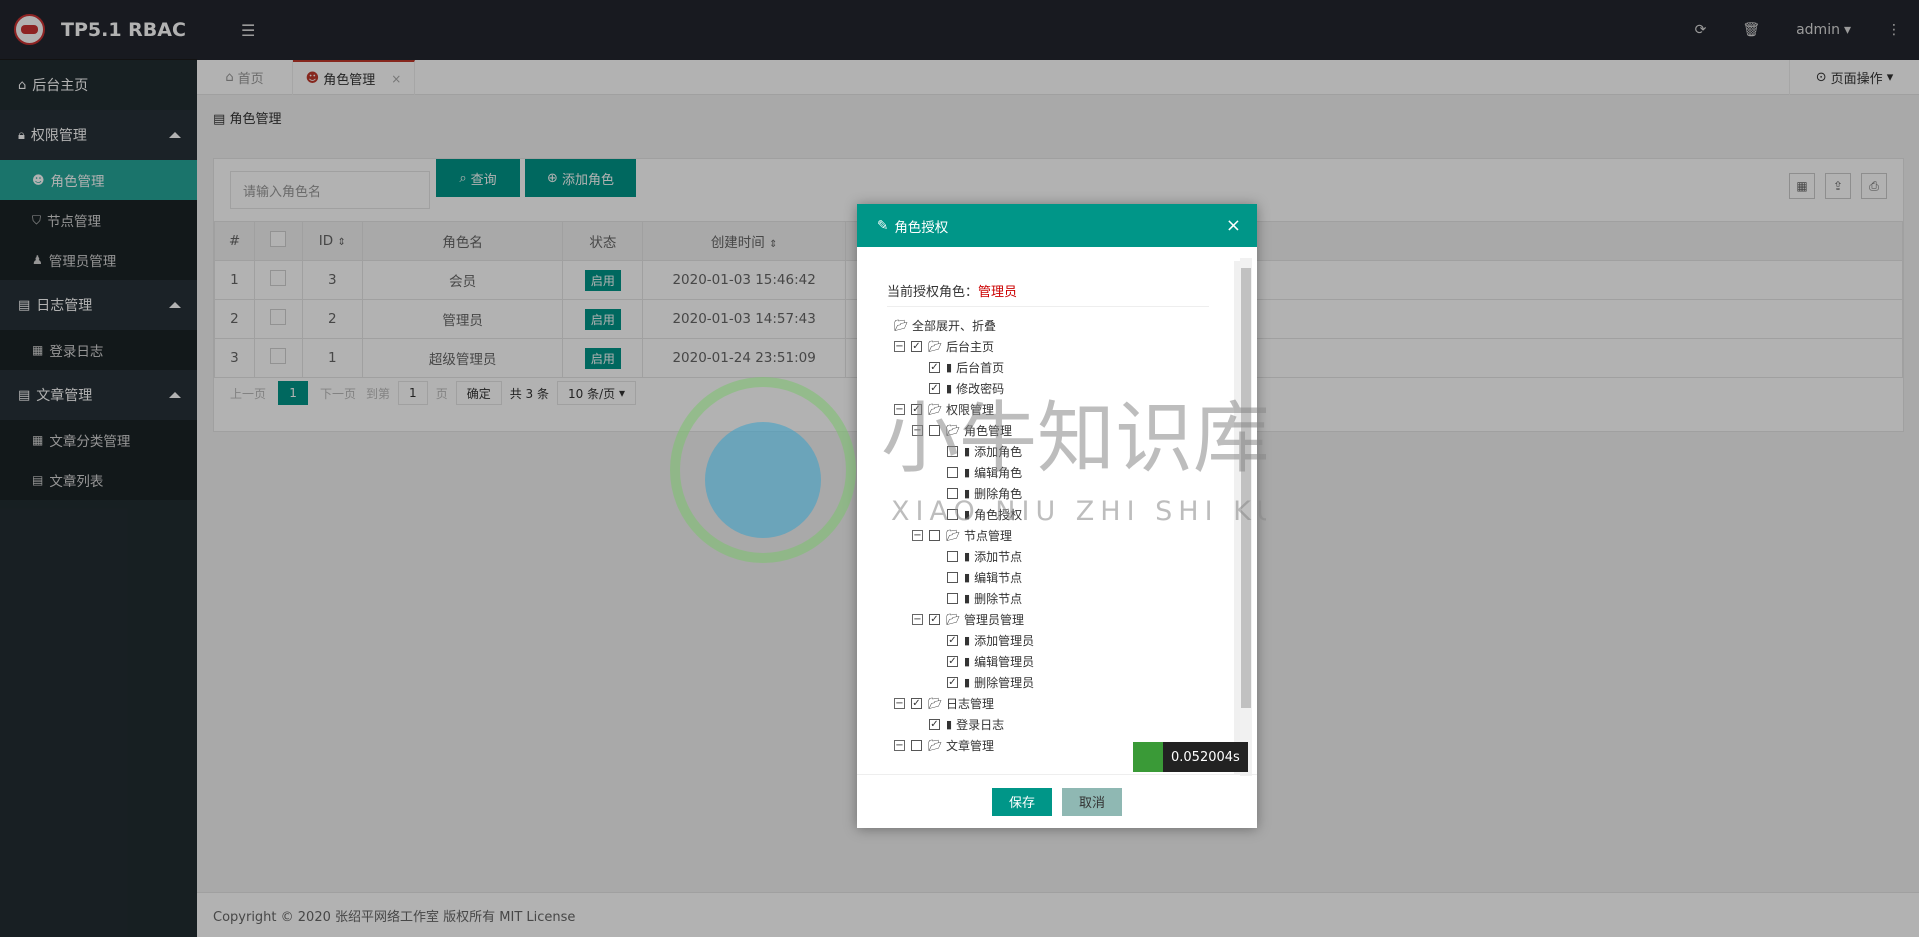 Image resolution: width=1919 pixels, height=937 pixels. I want to click on tree-node: ✓ ▮ 后台首页, so click(958, 367).